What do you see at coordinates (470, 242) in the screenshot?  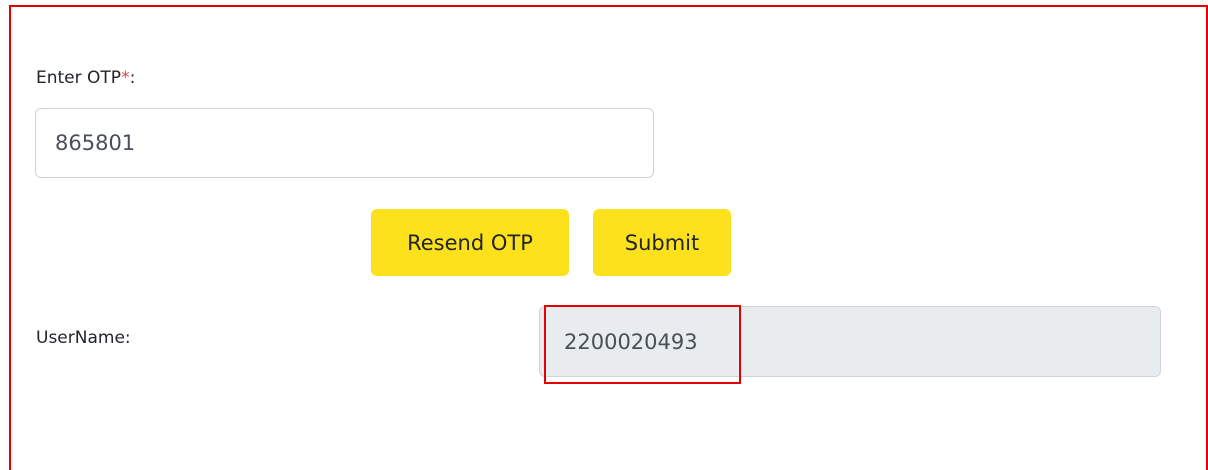 I see `resend-otp-button: Resend OTP` at bounding box center [470, 242].